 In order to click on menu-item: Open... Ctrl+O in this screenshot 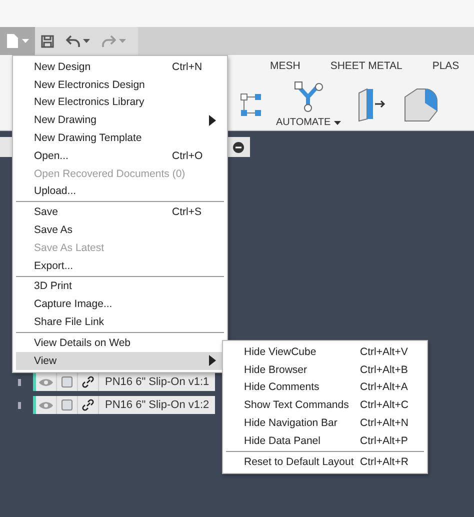, I will do `click(120, 155)`.